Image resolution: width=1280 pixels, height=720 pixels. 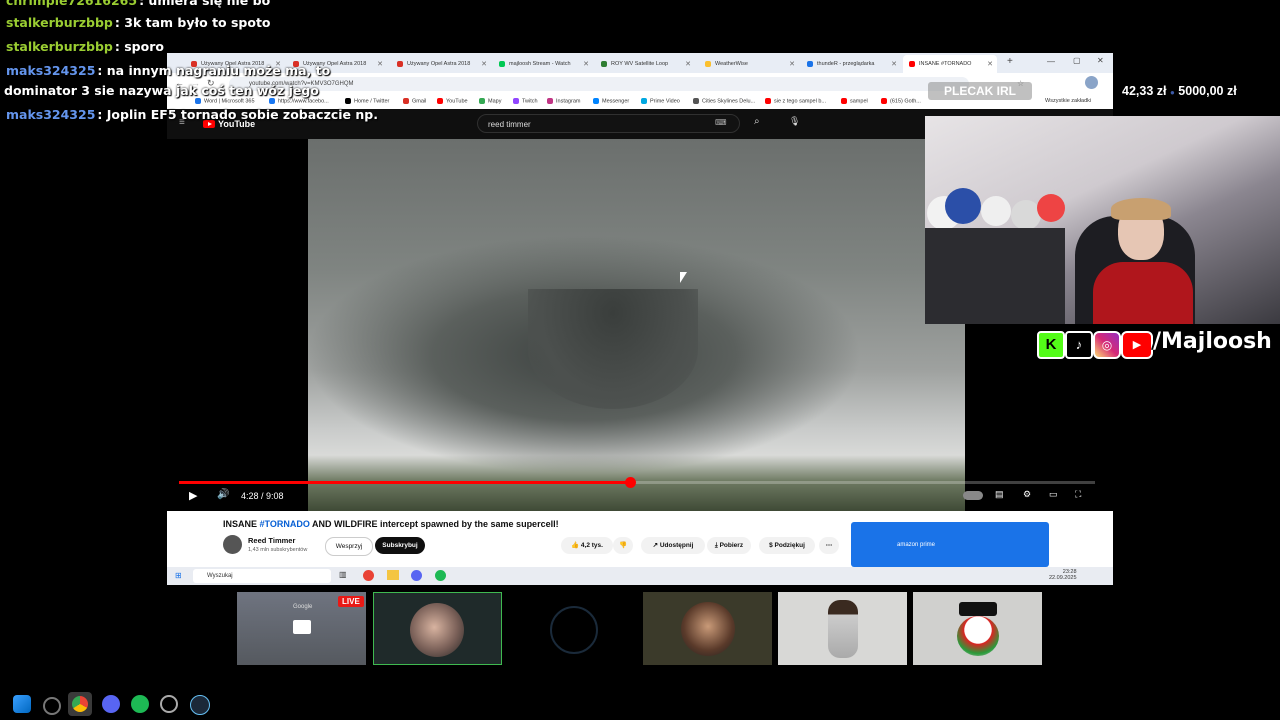 I want to click on taskbar-search-input: Wyszukaj, so click(x=262, y=576).